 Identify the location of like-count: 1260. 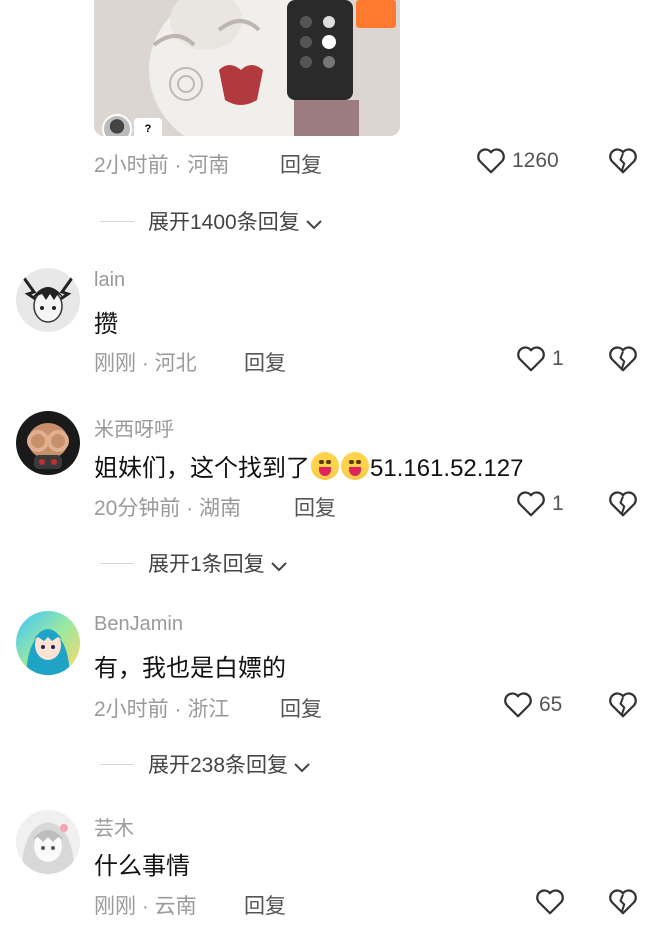
(535, 160).